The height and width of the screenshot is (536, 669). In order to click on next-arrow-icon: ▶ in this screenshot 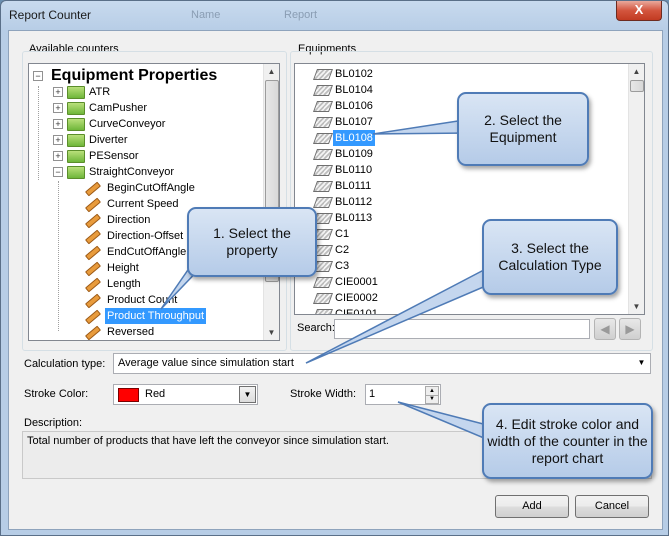, I will do `click(630, 329)`.